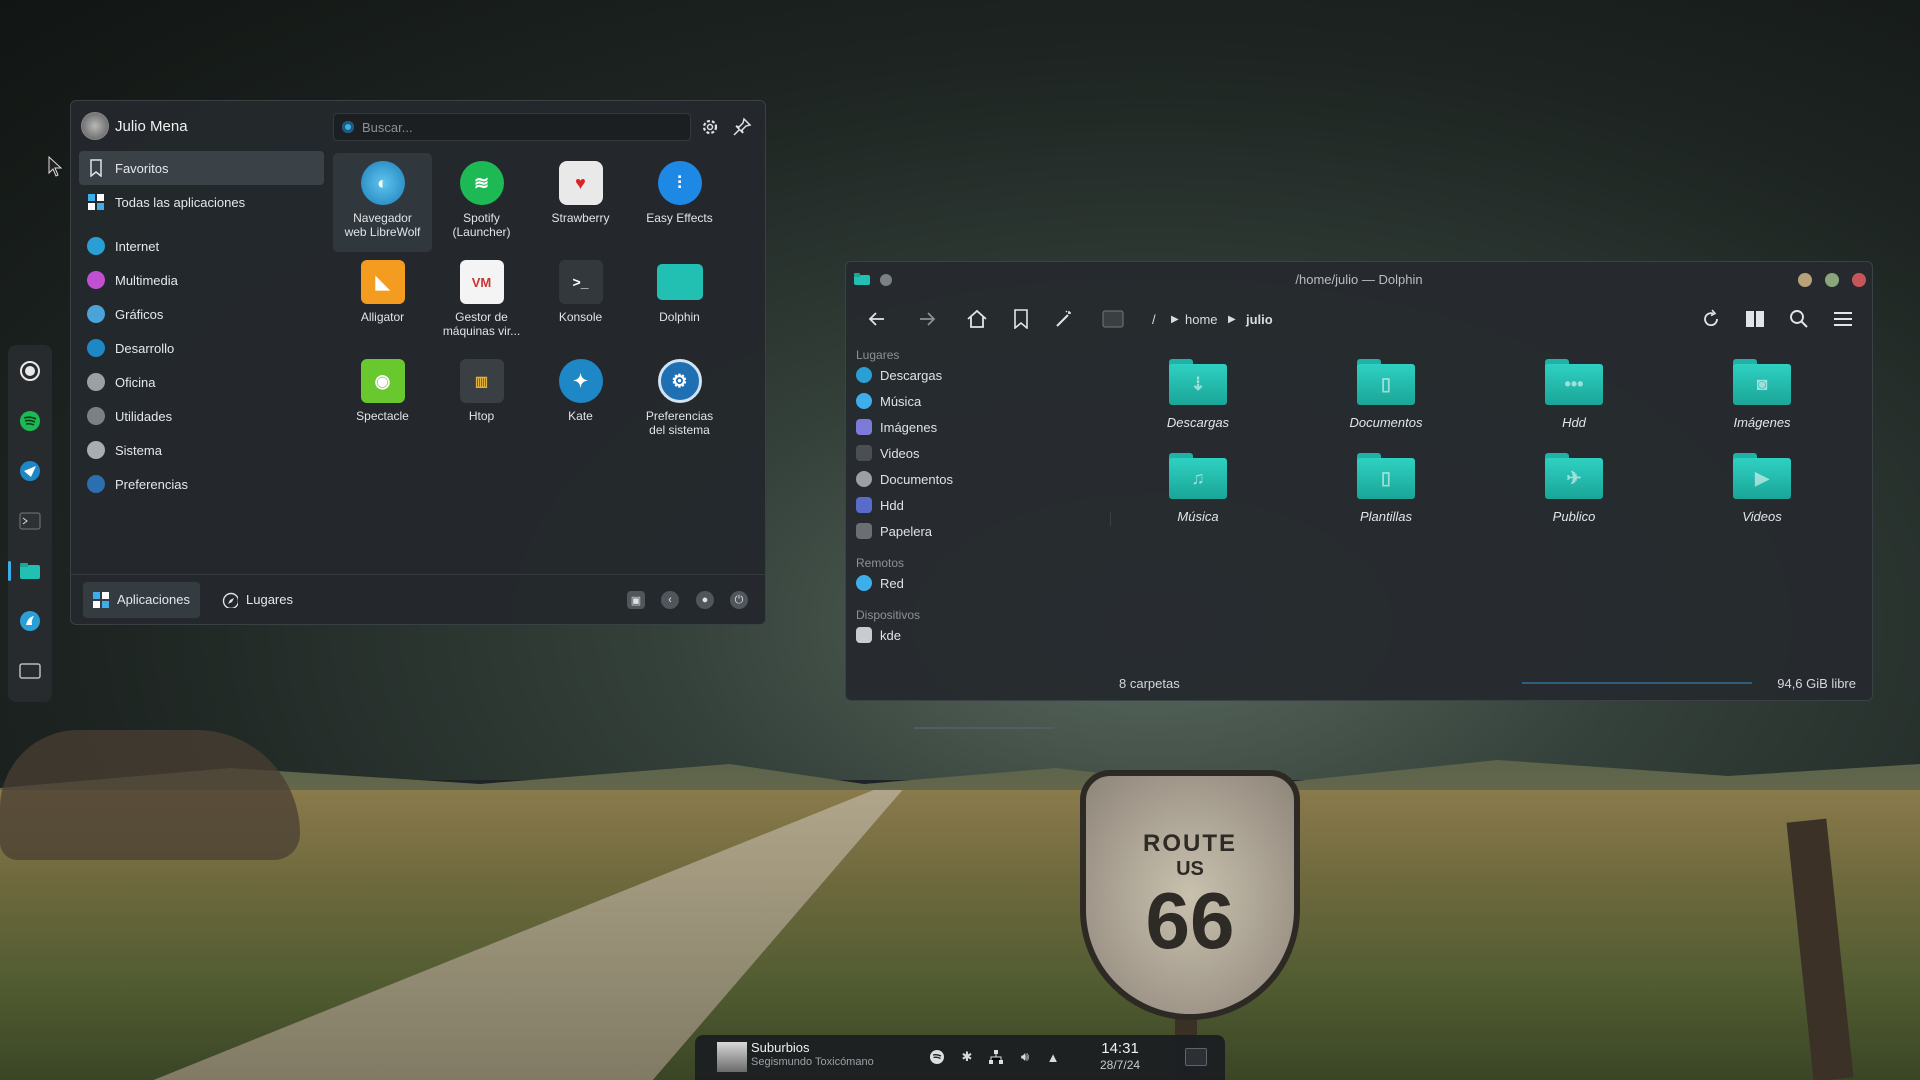  I want to click on filter-button, so click(1064, 319).